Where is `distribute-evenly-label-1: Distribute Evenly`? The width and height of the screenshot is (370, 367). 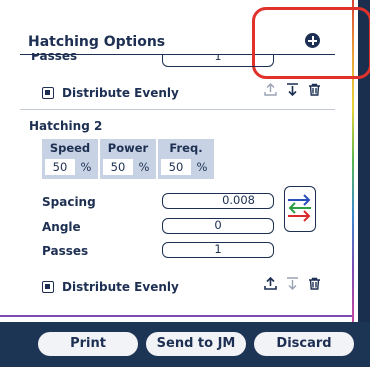
distribute-evenly-label-1: Distribute Evenly is located at coordinates (120, 93).